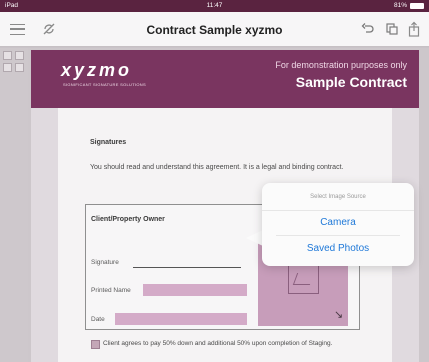 Image resolution: width=429 pixels, height=362 pixels. I want to click on printed-name-label: Printed Name, so click(111, 290).